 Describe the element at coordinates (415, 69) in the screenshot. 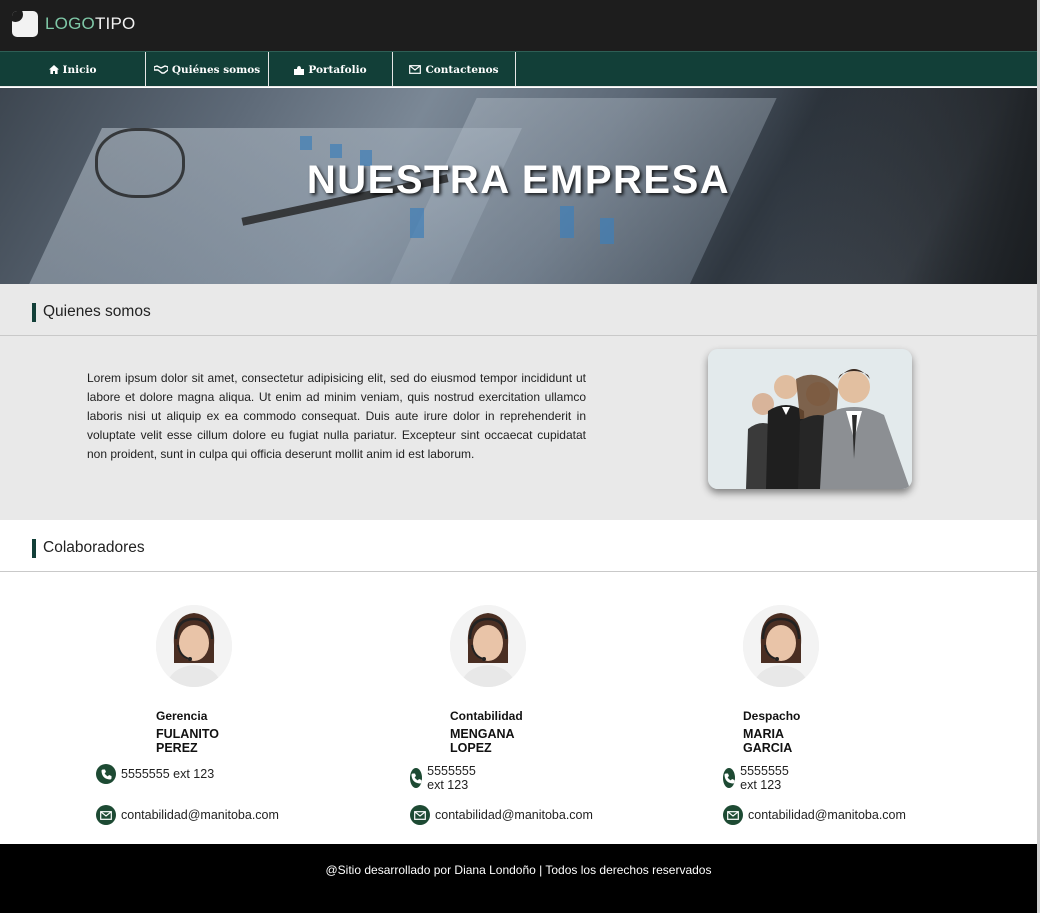

I see `envelope-icon` at that location.